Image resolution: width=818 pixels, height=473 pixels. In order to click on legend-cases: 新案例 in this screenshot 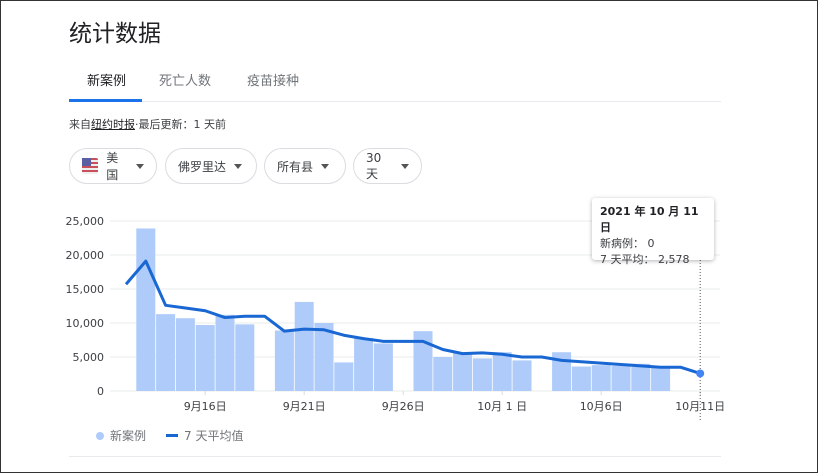, I will do `click(121, 435)`.